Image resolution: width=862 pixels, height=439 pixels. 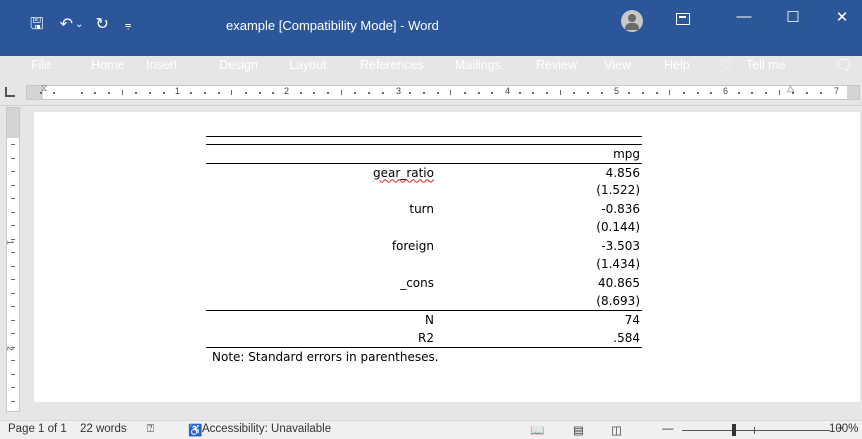 I want to click on ruler-number: 4, so click(x=508, y=91).